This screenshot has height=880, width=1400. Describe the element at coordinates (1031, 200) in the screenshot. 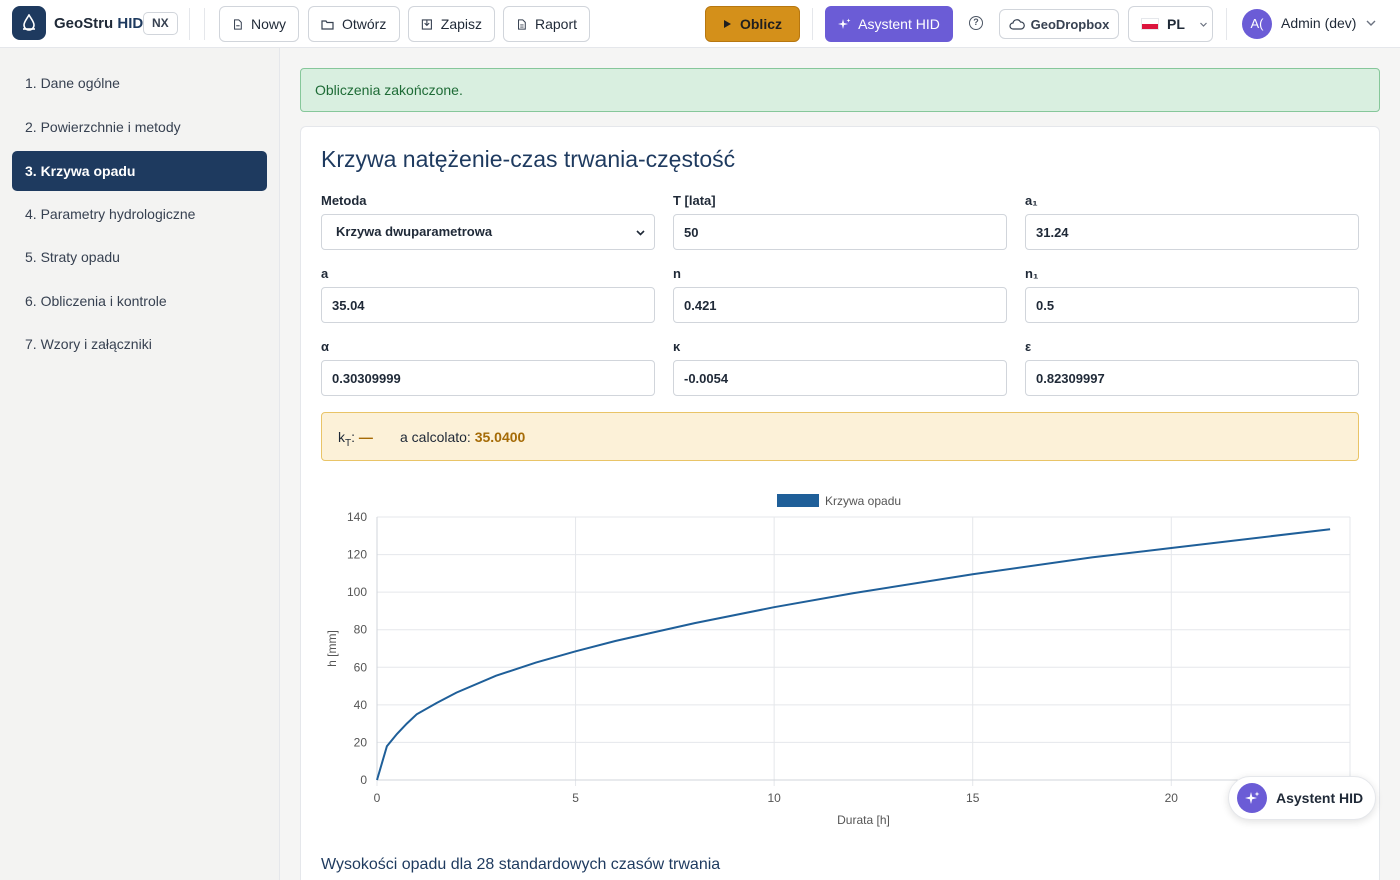

I see `a1-label: a₁` at that location.